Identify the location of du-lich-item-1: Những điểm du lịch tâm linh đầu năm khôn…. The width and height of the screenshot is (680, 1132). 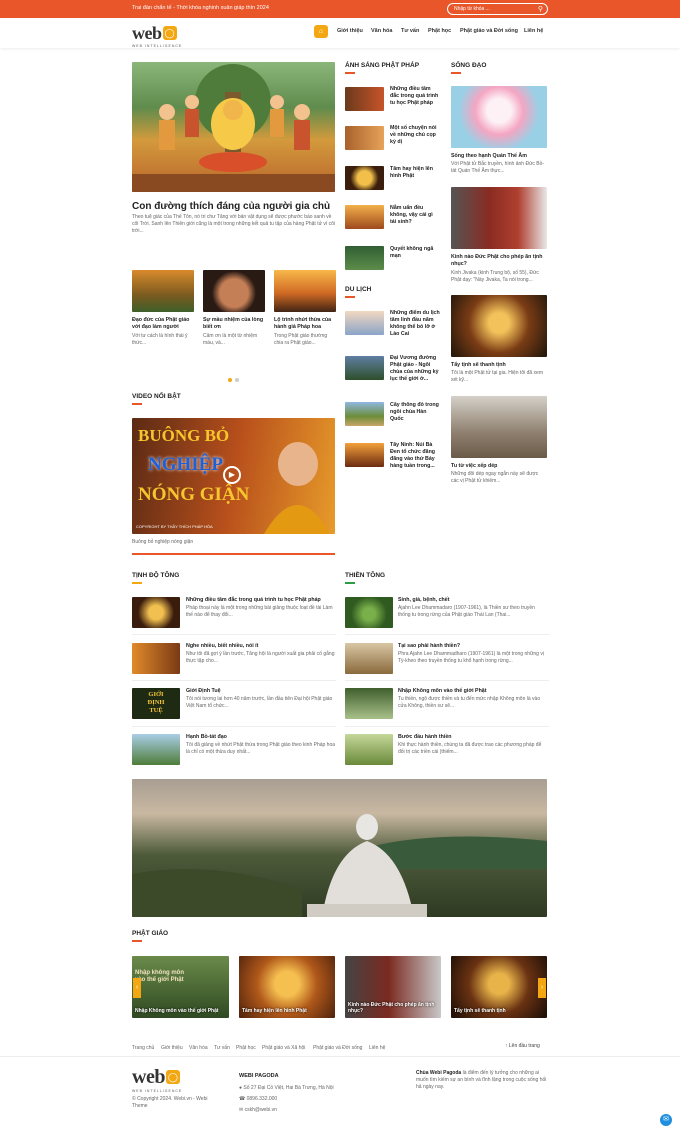
(415, 324).